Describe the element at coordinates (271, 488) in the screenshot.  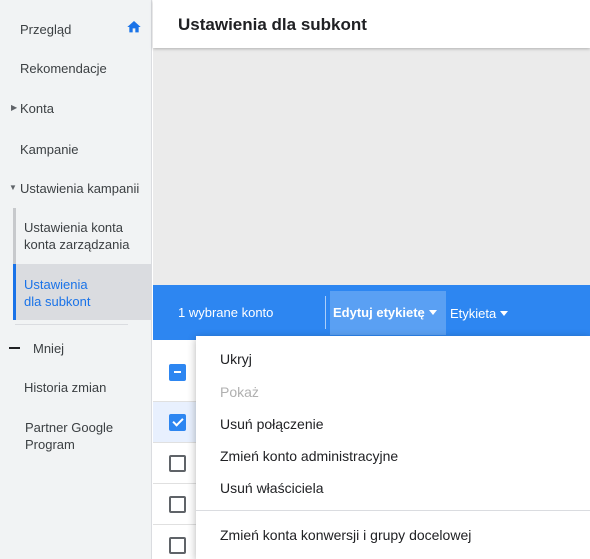
I see `menu-item-remove-owner: Usuń właściciela` at that location.